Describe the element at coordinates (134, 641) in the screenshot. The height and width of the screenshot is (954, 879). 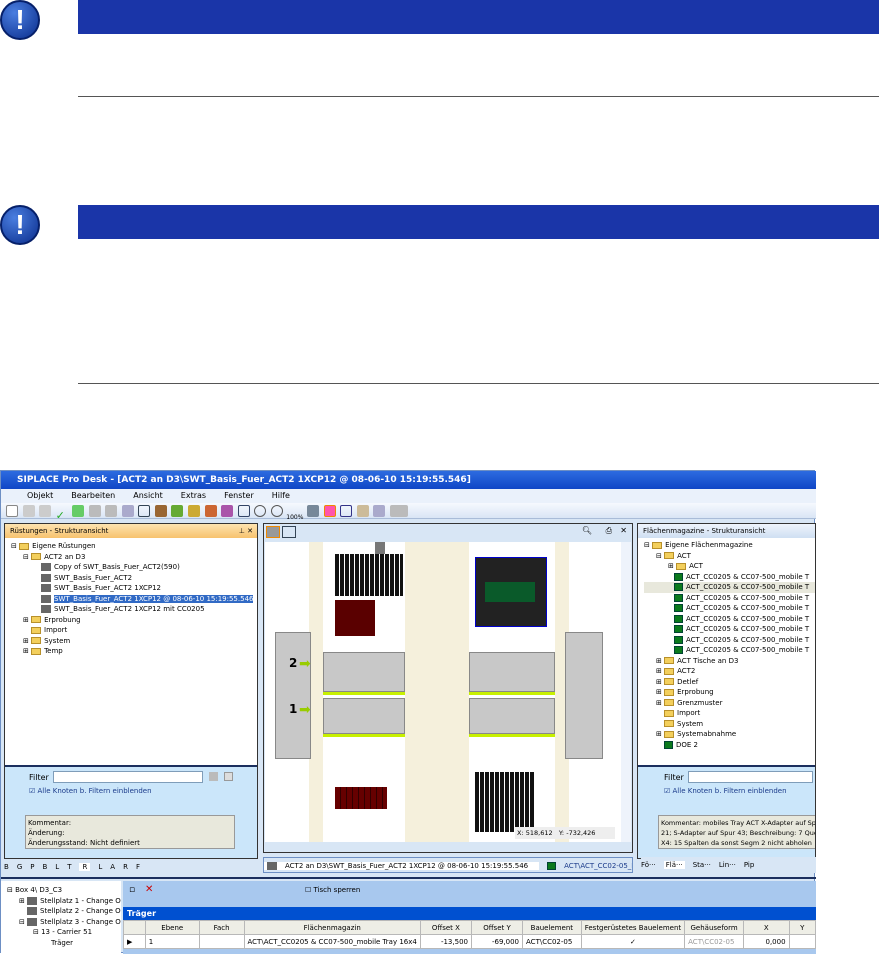
I see `tree-item: ⊞ System` at that location.